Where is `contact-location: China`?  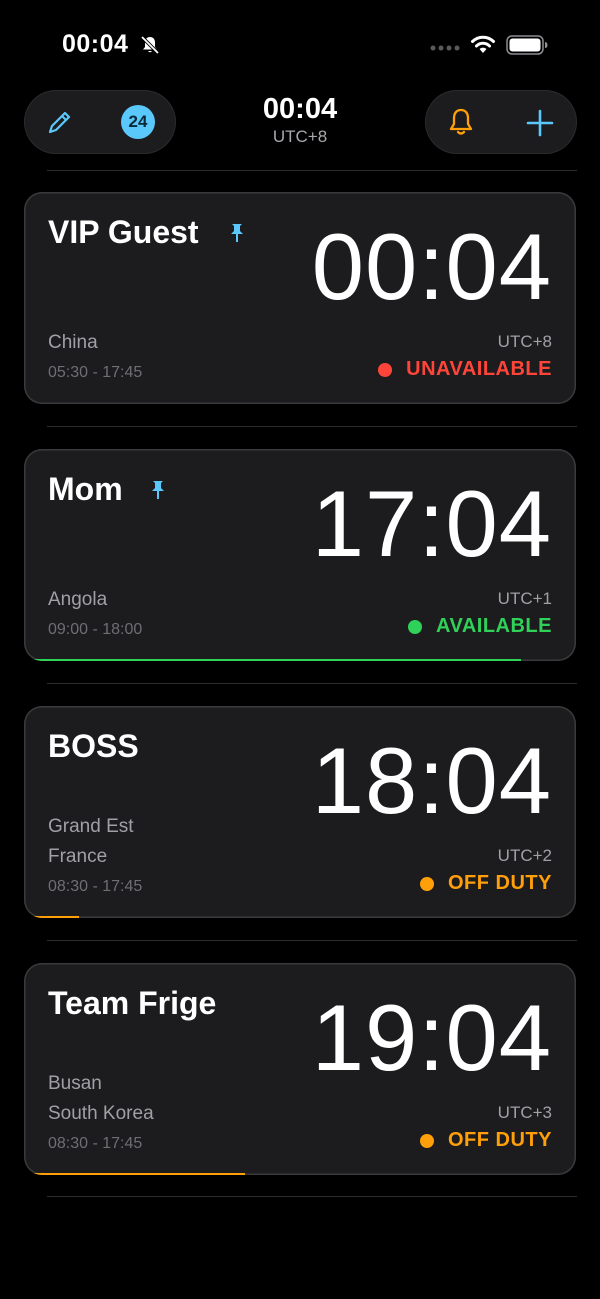
contact-location: China is located at coordinates (73, 342).